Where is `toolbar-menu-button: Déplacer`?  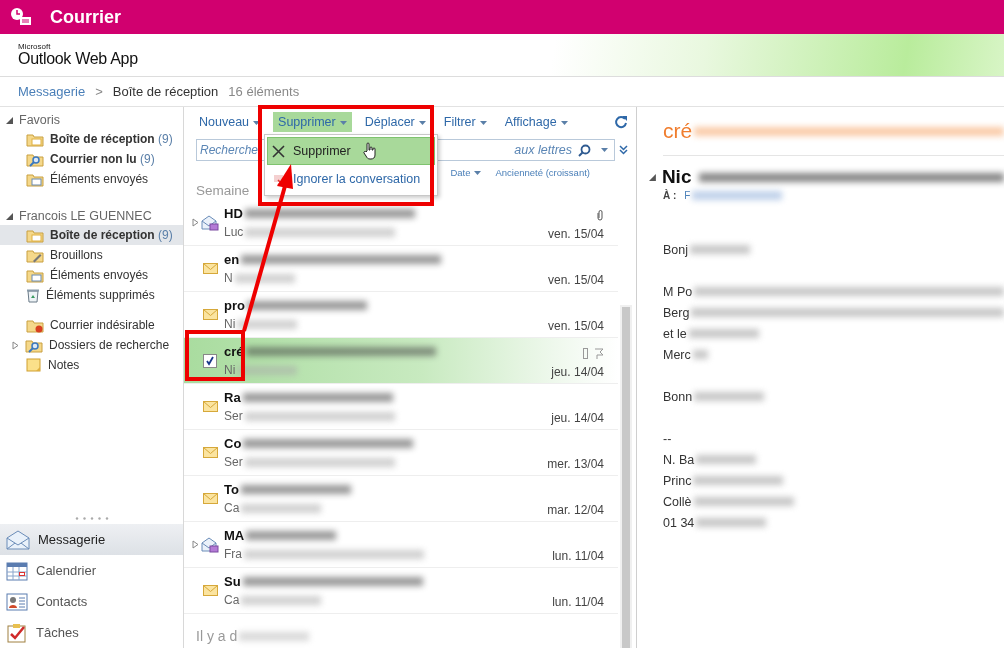
toolbar-menu-button: Déplacer is located at coordinates (395, 122).